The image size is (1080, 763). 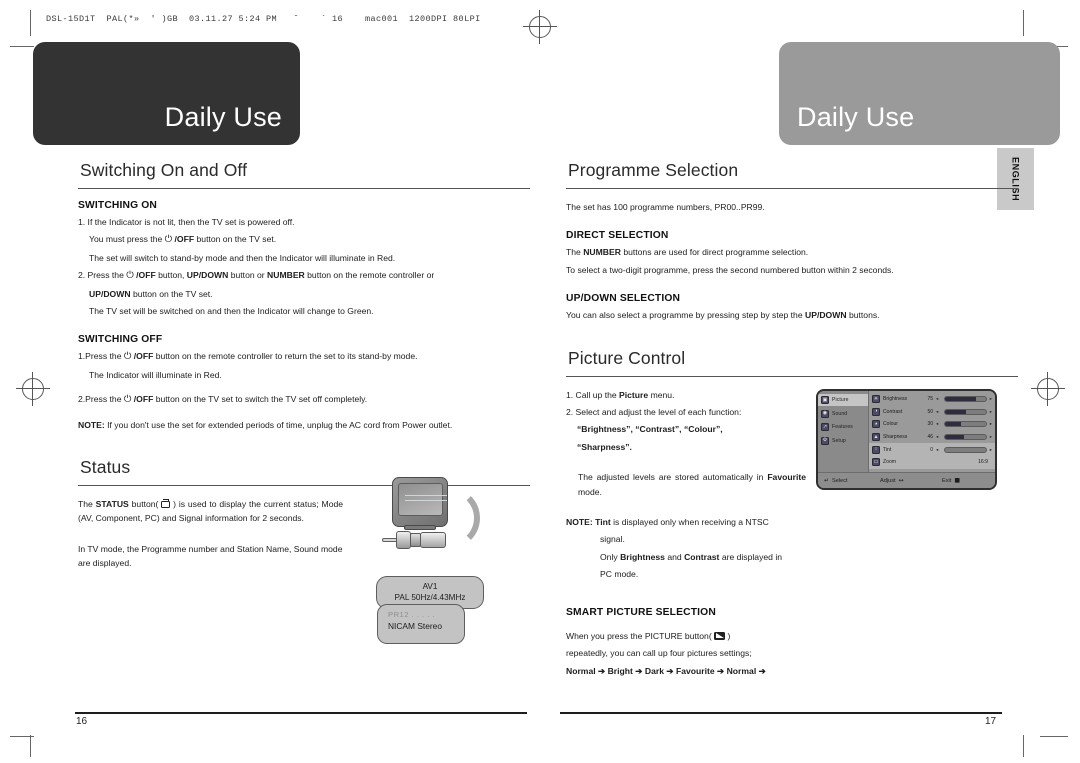 What do you see at coordinates (843, 427) in the screenshot?
I see `osd-tab-features: ↗ Features` at bounding box center [843, 427].